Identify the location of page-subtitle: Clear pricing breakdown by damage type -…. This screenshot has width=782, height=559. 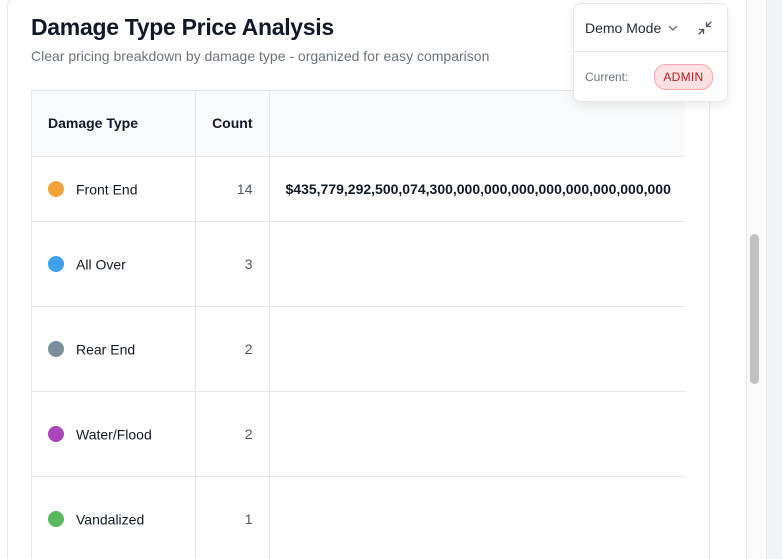
(260, 56).